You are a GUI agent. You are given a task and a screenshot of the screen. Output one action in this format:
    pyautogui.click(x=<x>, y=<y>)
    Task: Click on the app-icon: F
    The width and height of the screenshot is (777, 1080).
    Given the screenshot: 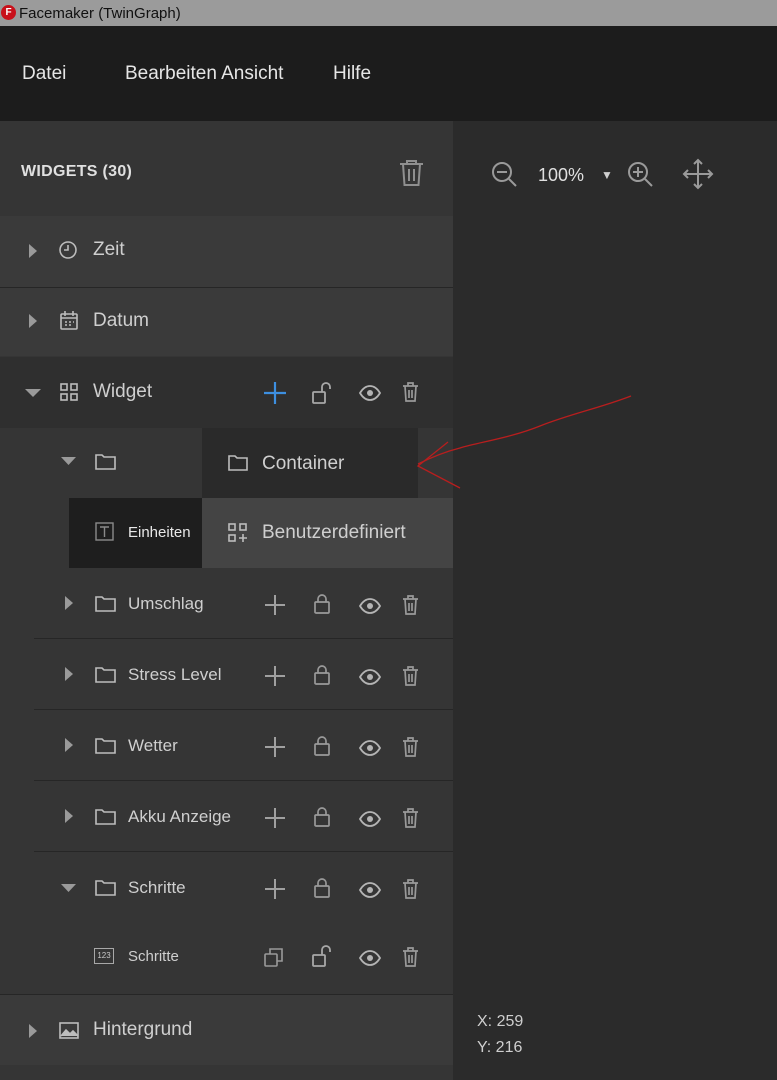 What is the action you would take?
    pyautogui.click(x=8, y=12)
    